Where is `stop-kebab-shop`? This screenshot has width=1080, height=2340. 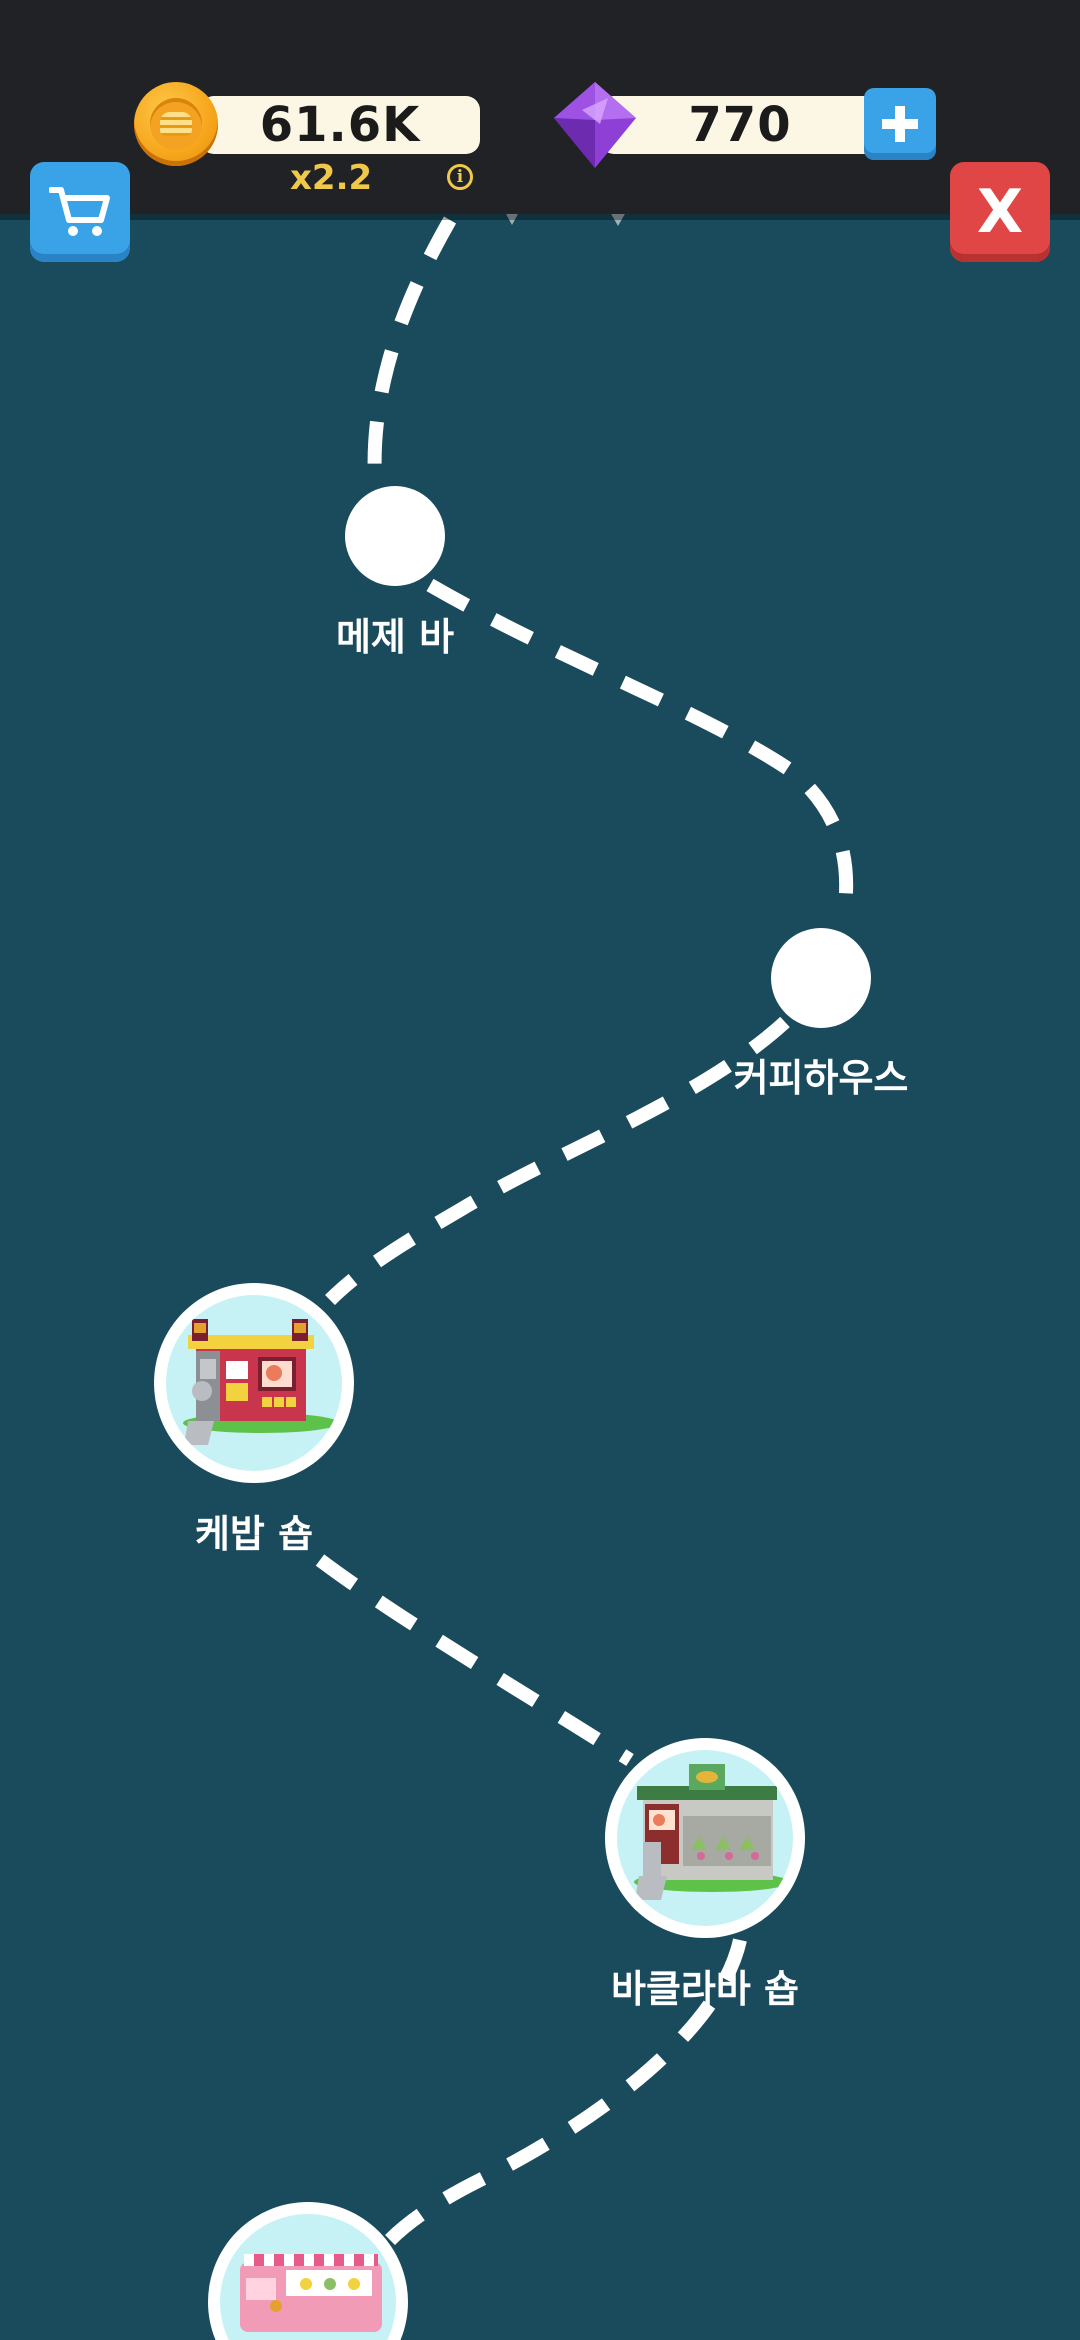
stop-kebab-shop is located at coordinates (254, 1383).